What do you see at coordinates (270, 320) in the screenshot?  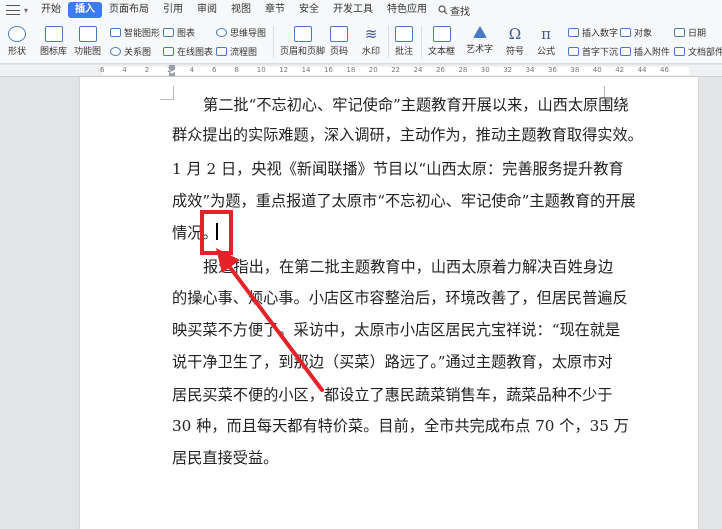 I see `annotation-arrow` at bounding box center [270, 320].